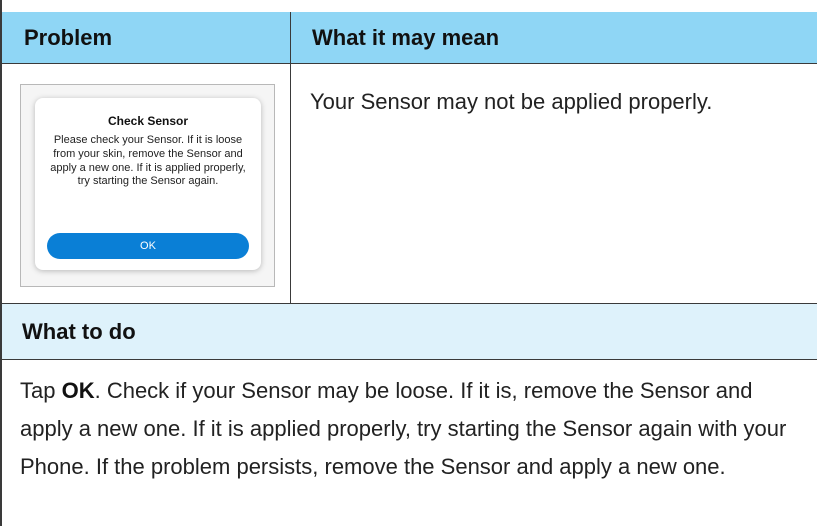  Describe the element at coordinates (148, 121) in the screenshot. I see `dialog-title: Check Sensor` at that location.